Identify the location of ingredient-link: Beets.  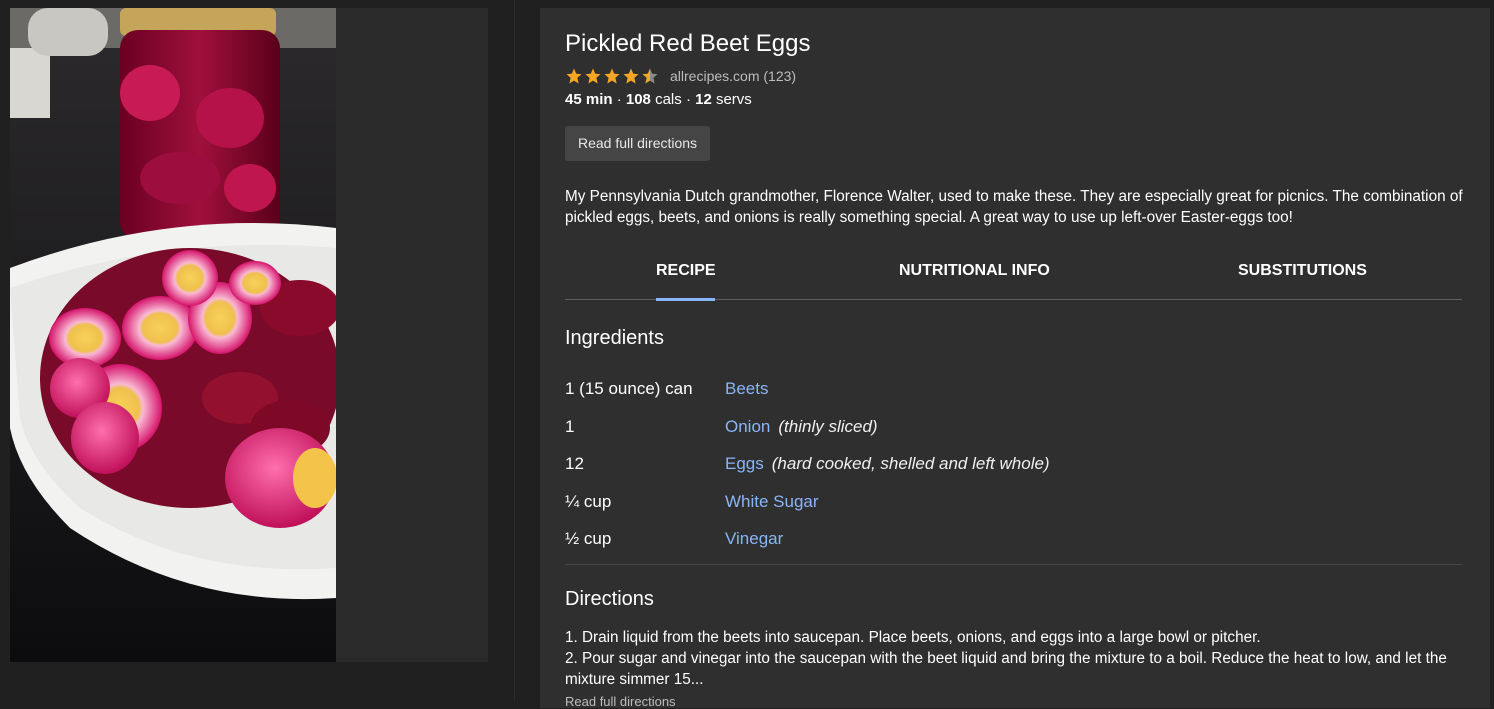
(746, 389).